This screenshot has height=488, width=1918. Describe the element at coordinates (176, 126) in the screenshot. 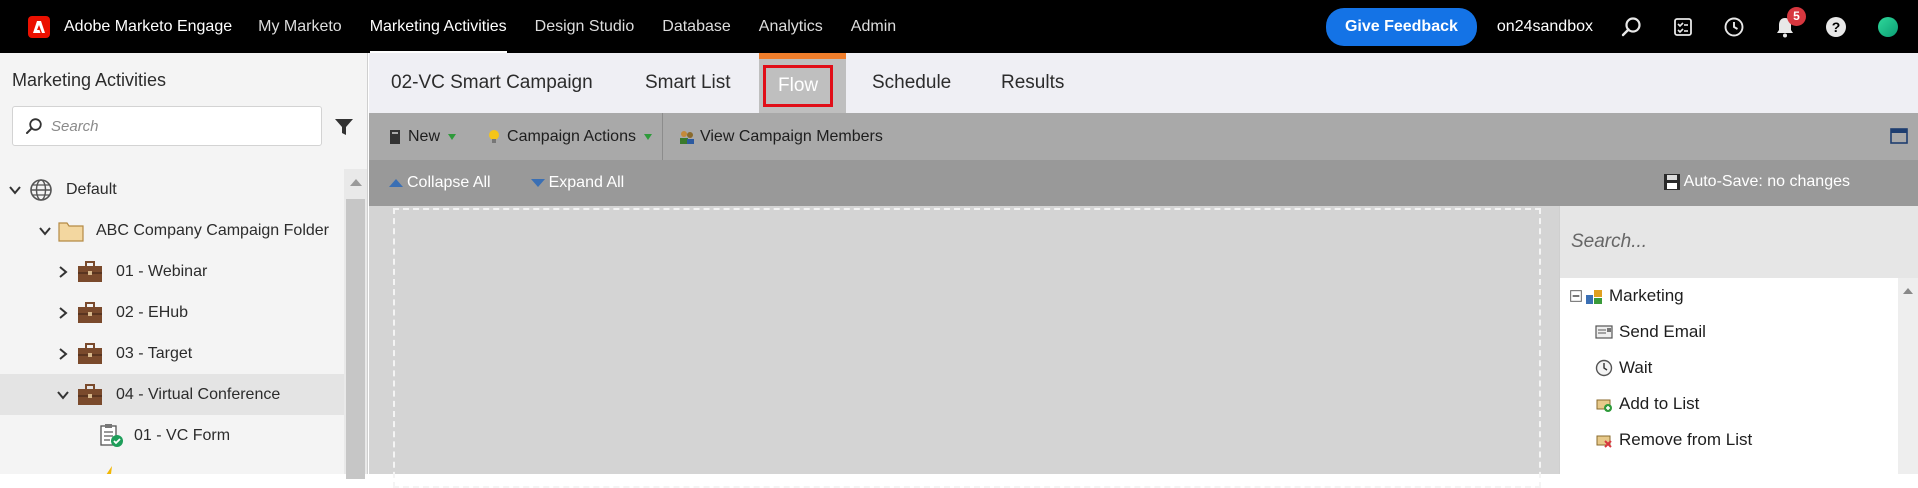

I see `sidebar-search-input` at that location.